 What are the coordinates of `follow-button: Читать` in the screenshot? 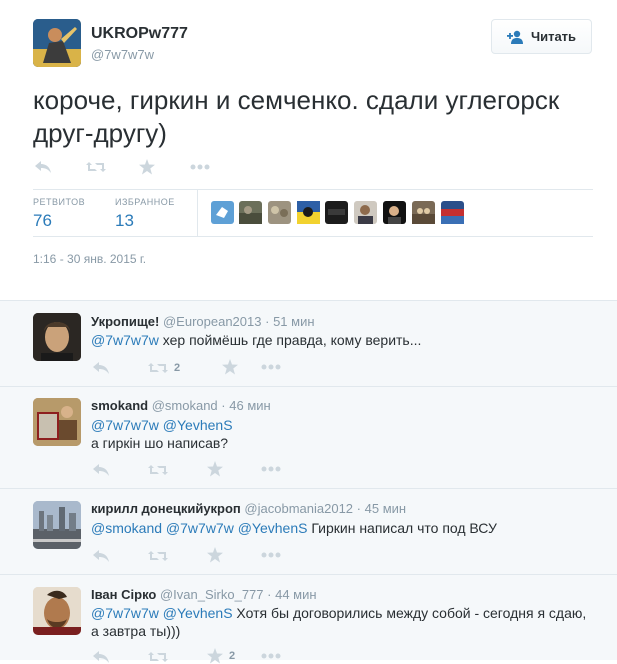 It's located at (541, 36).